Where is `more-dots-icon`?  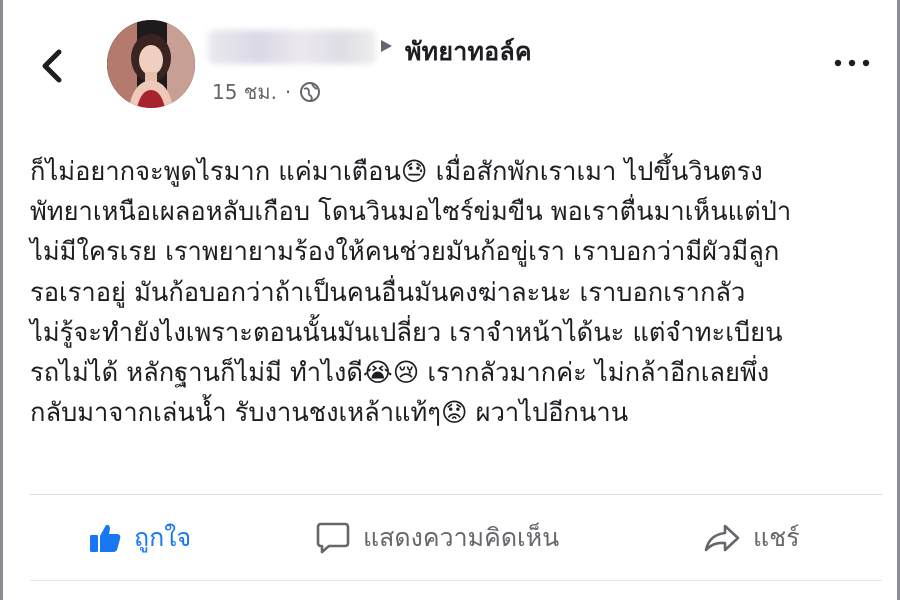 more-dots-icon is located at coordinates (852, 63).